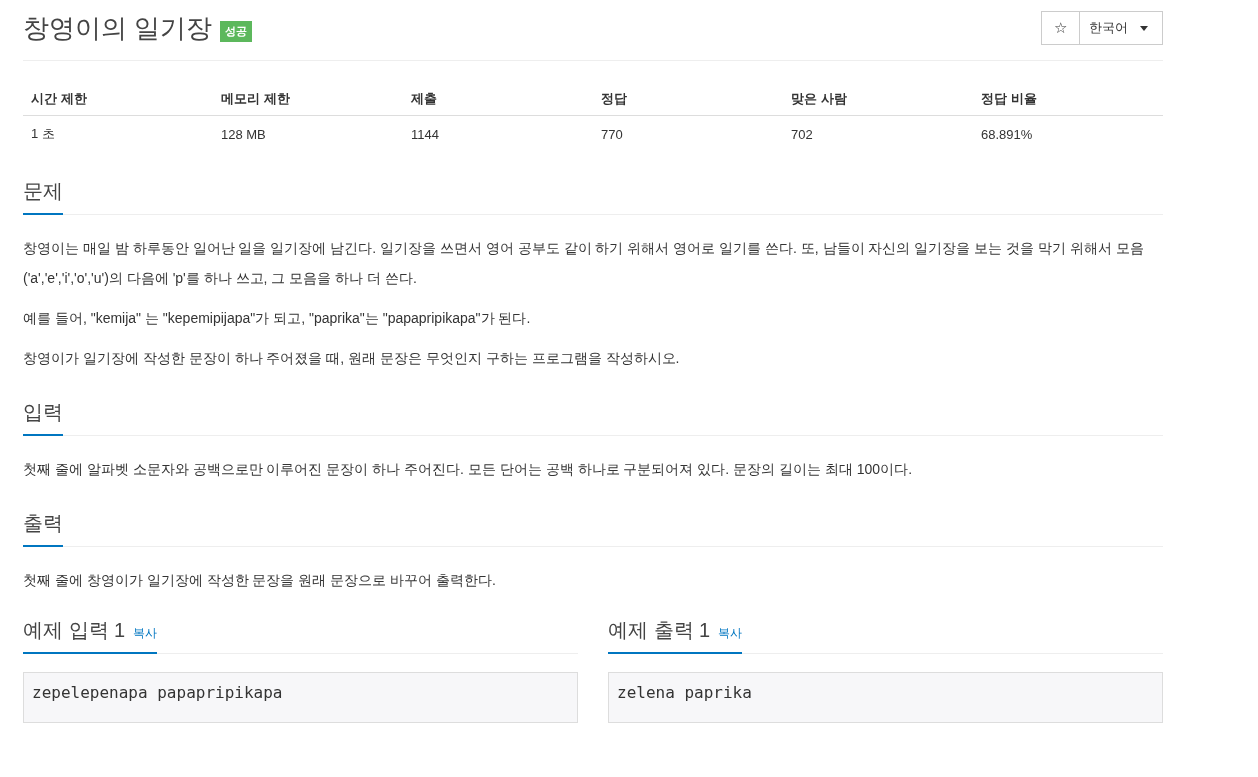 The width and height of the screenshot is (1258, 777). I want to click on favorite-star-button: ☆, so click(1060, 28).